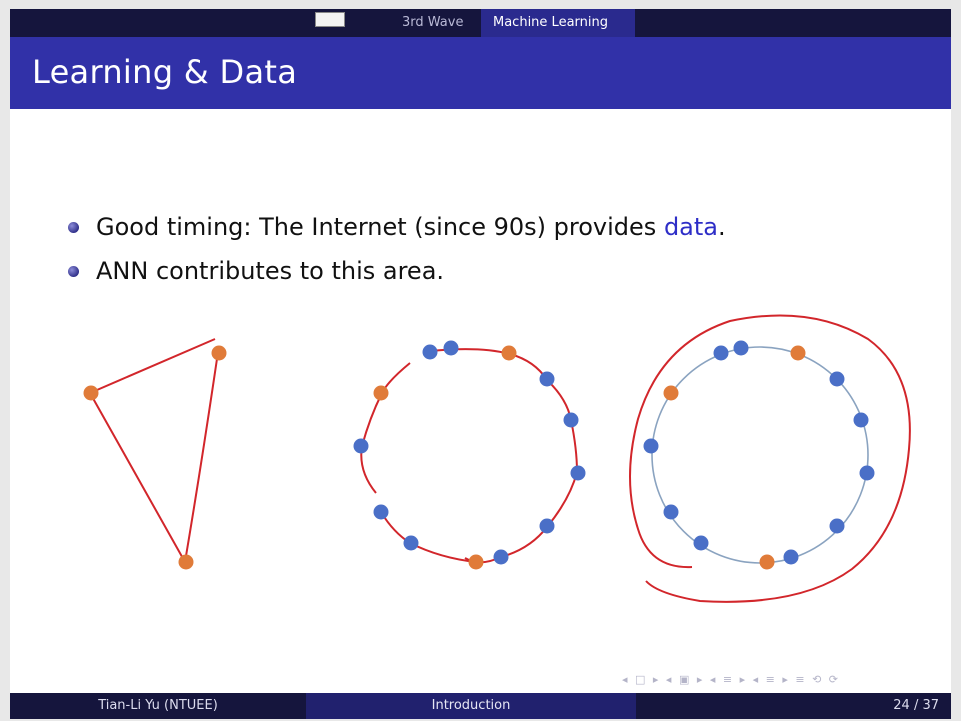  What do you see at coordinates (916, 705) in the screenshot?
I see `page-number-text: 24 / 37` at bounding box center [916, 705].